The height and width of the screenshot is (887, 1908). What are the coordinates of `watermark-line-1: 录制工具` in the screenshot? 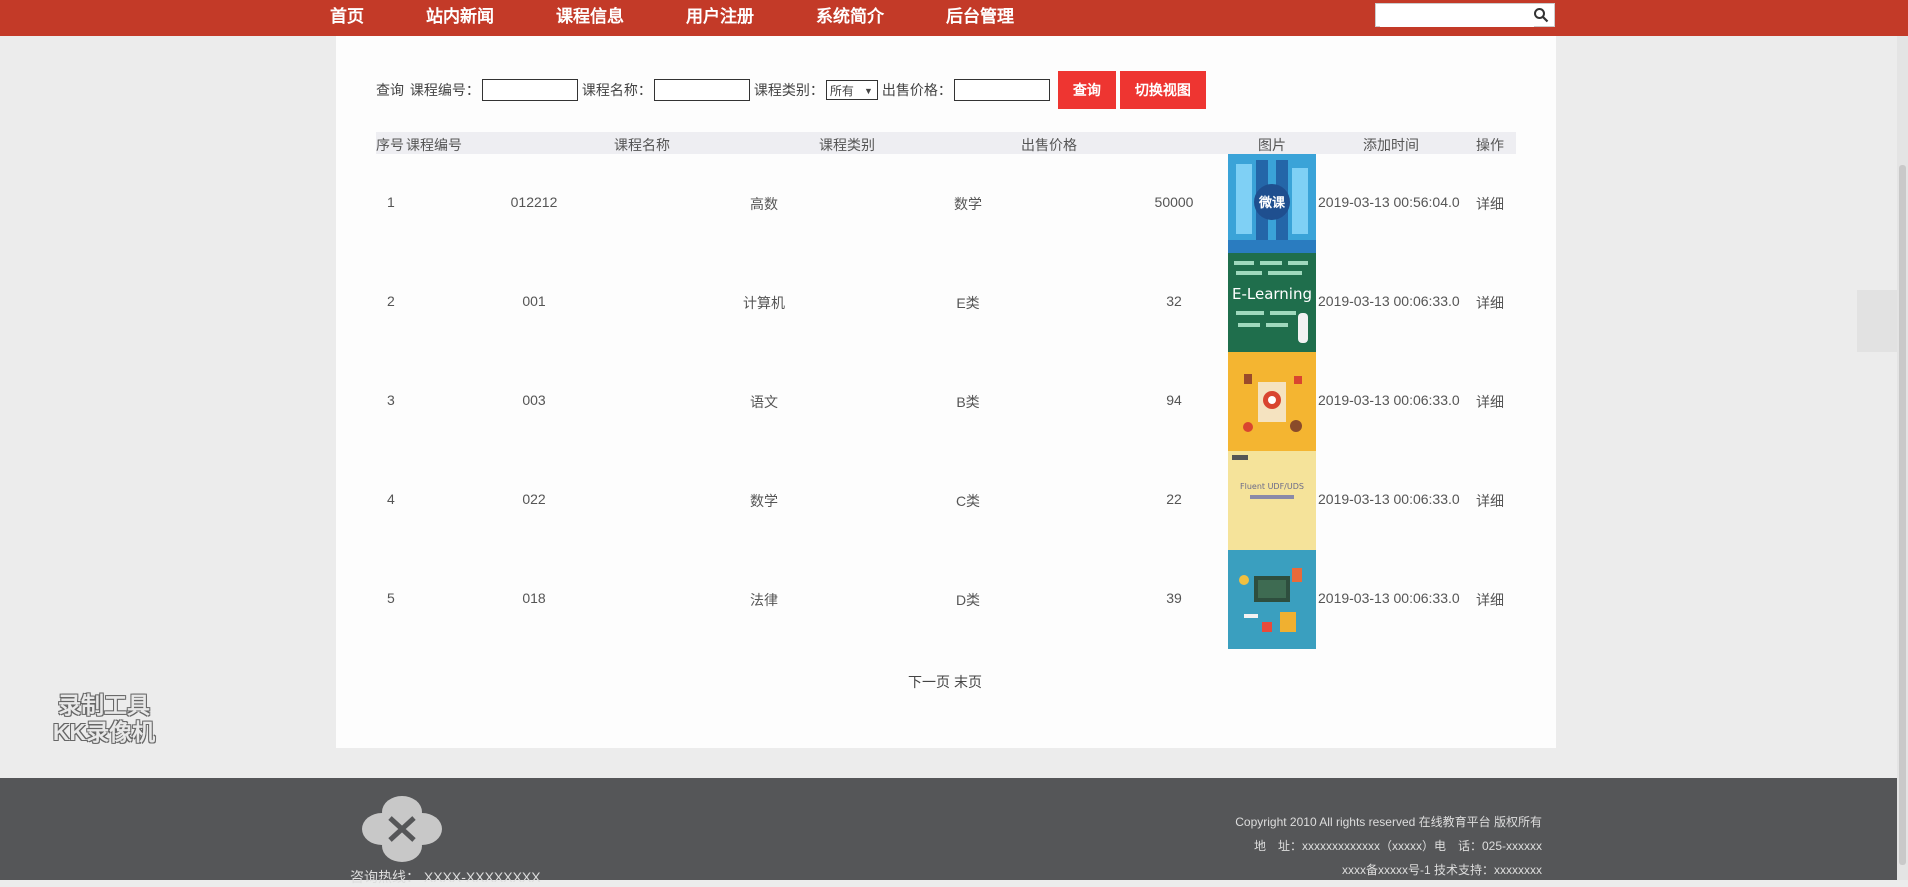 It's located at (104, 705).